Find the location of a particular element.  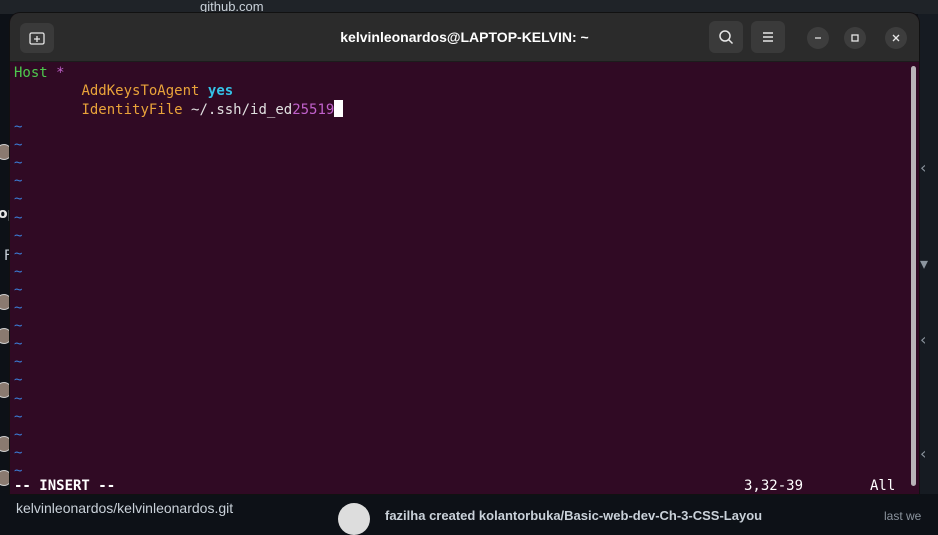

browser-url-text: github.com is located at coordinates (232, 7).